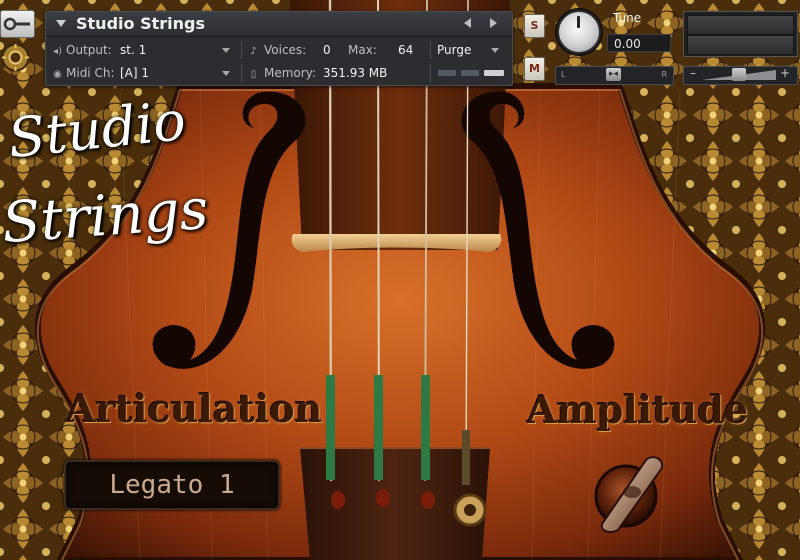  What do you see at coordinates (89, 50) in the screenshot?
I see `output-label: Output:` at bounding box center [89, 50].